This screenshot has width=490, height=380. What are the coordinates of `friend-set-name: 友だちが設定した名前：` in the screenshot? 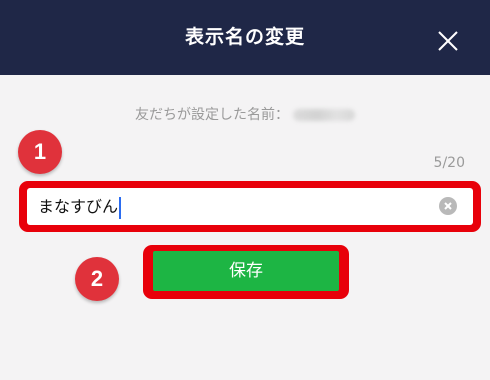 It's located at (245, 114).